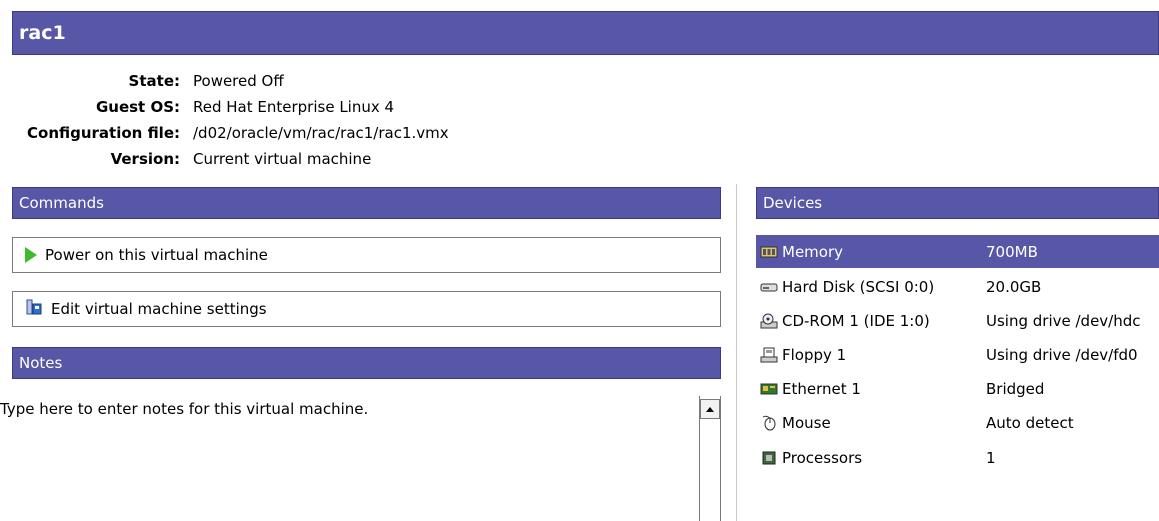 This screenshot has height=521, width=1159. Describe the element at coordinates (1062, 354) in the screenshot. I see `device-value: Using drive /dev/fd0` at that location.